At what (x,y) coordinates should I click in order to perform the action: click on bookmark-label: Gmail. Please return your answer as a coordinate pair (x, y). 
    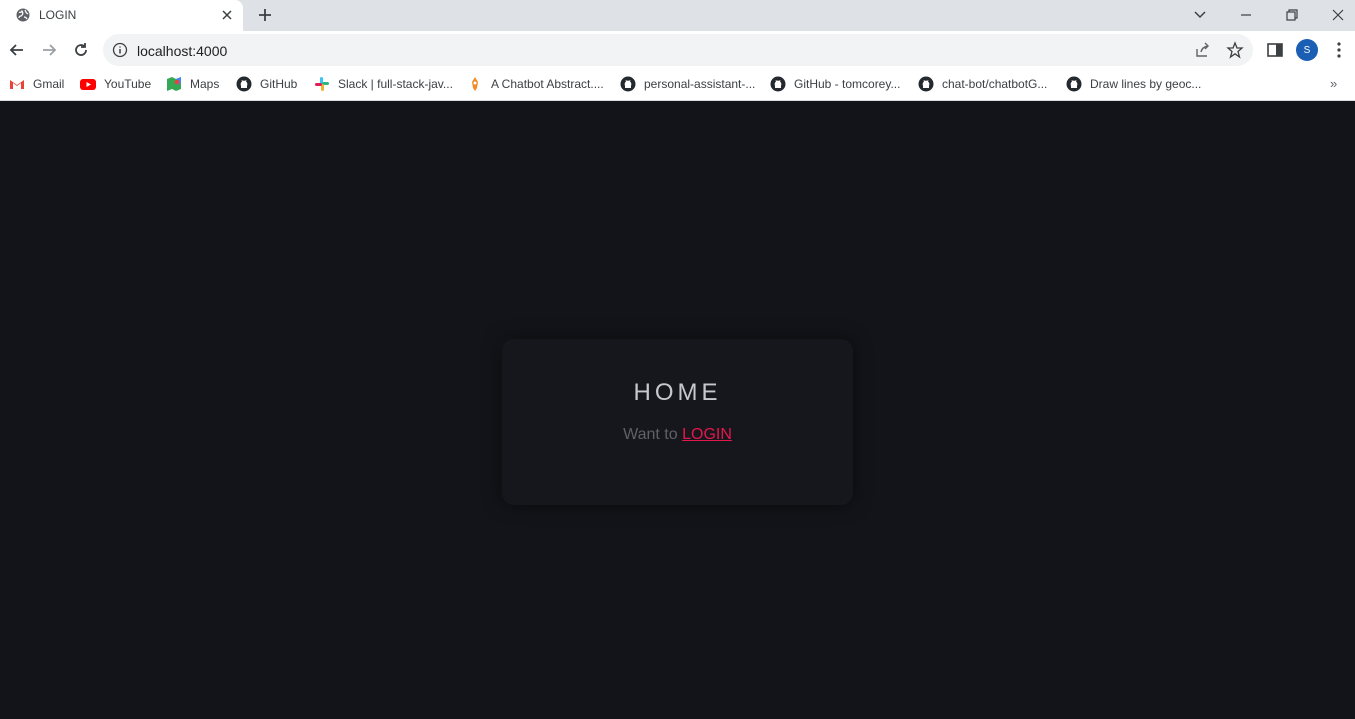
    Looking at the image, I should click on (49, 84).